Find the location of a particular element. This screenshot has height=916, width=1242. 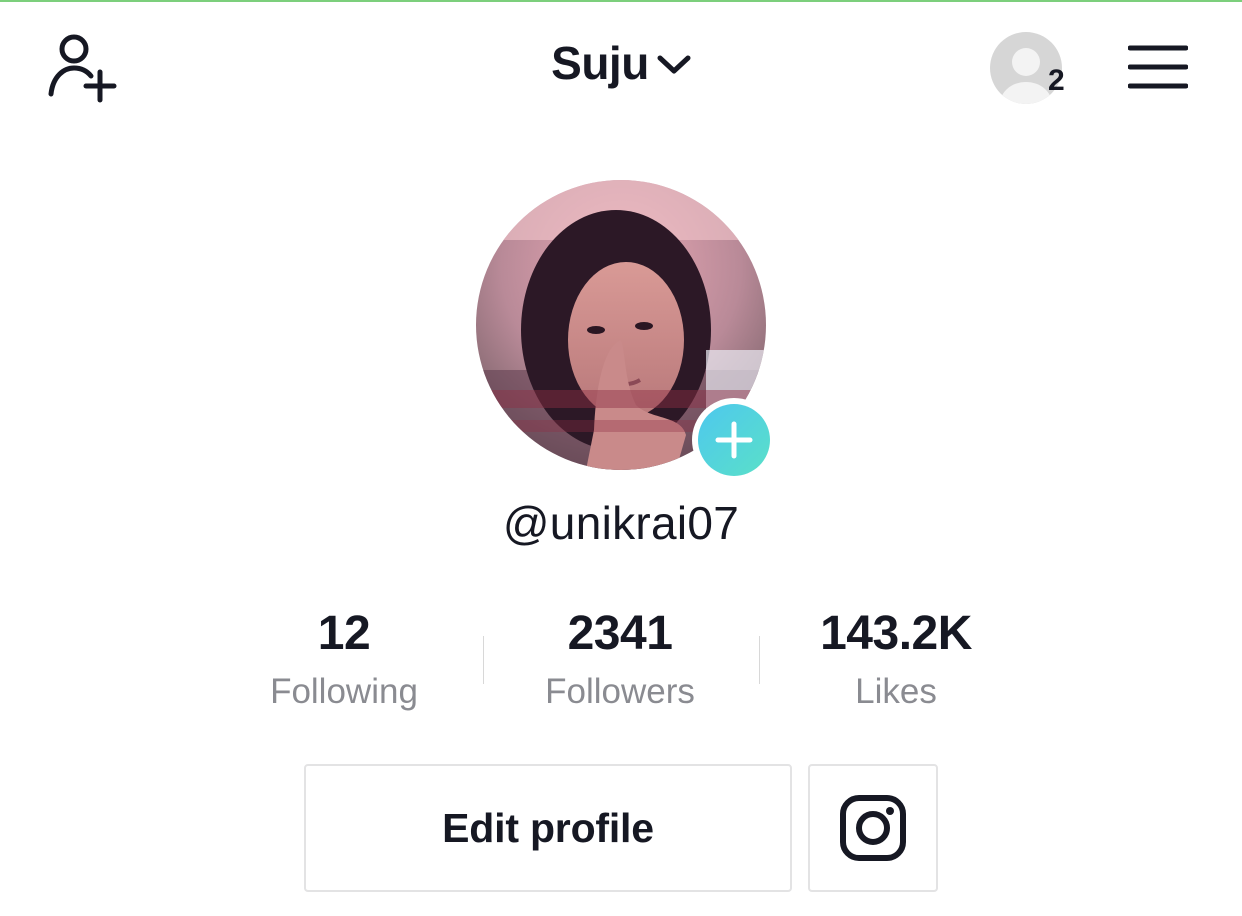

chevron-down-icon is located at coordinates (674, 64).